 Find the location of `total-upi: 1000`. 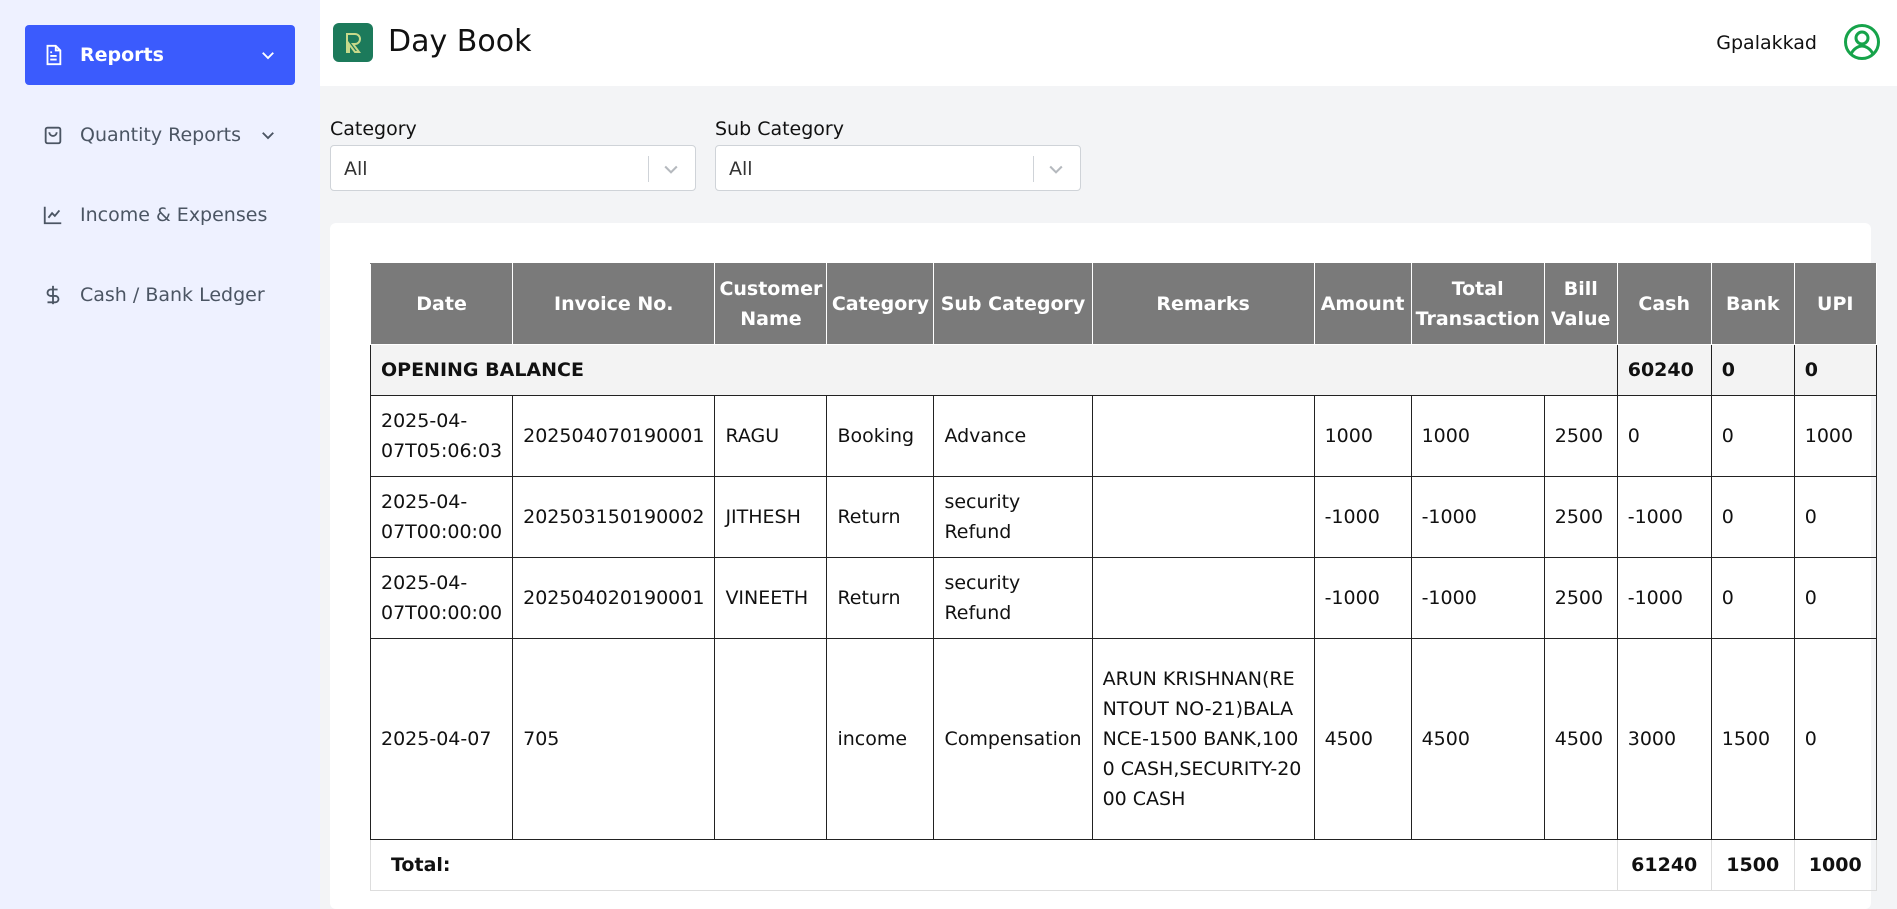

total-upi: 1000 is located at coordinates (1835, 865).